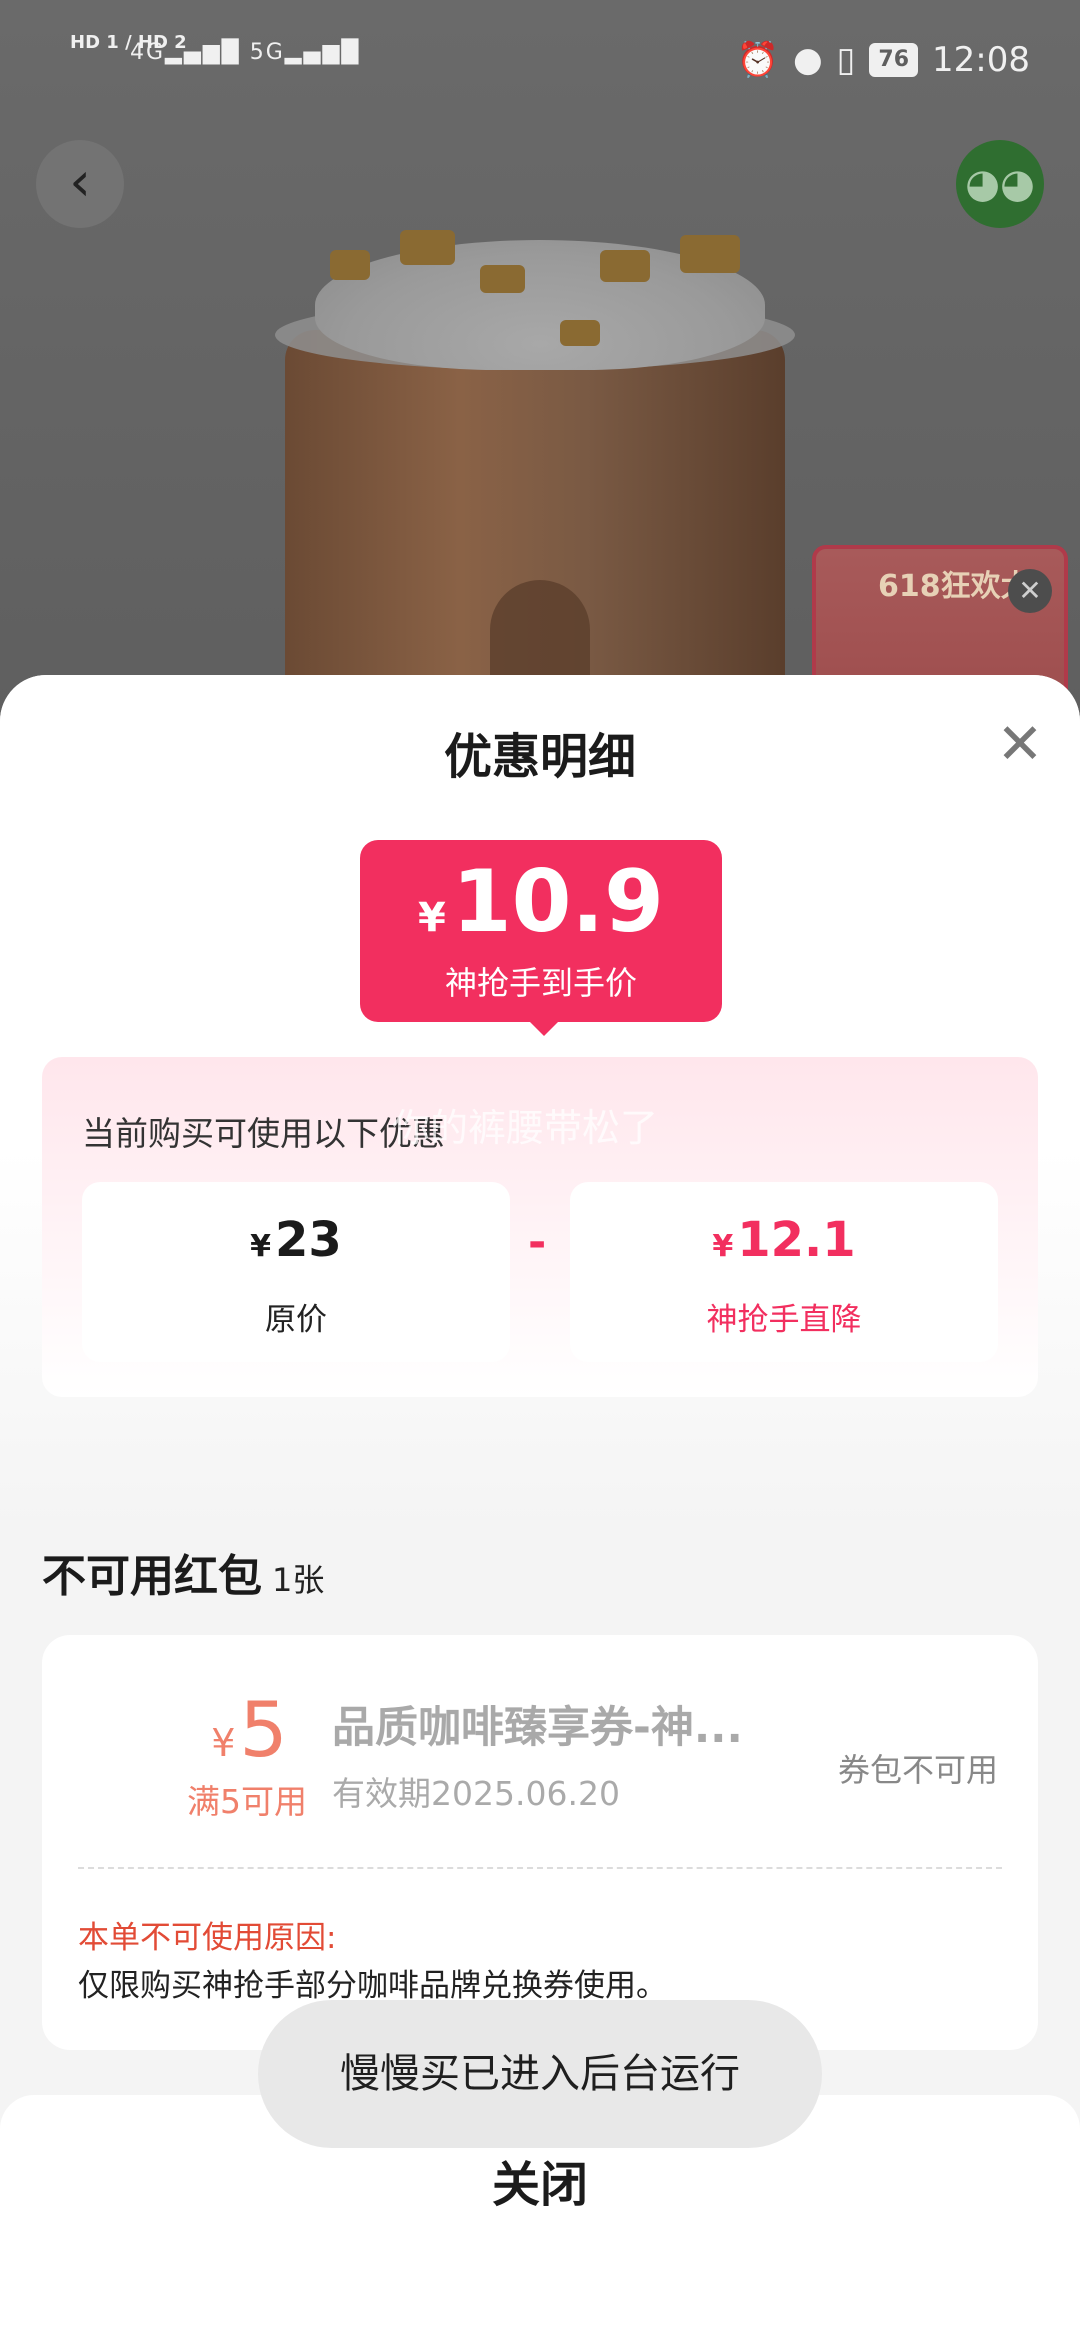  I want to click on final-price-amount: 10.9, so click(558, 902).